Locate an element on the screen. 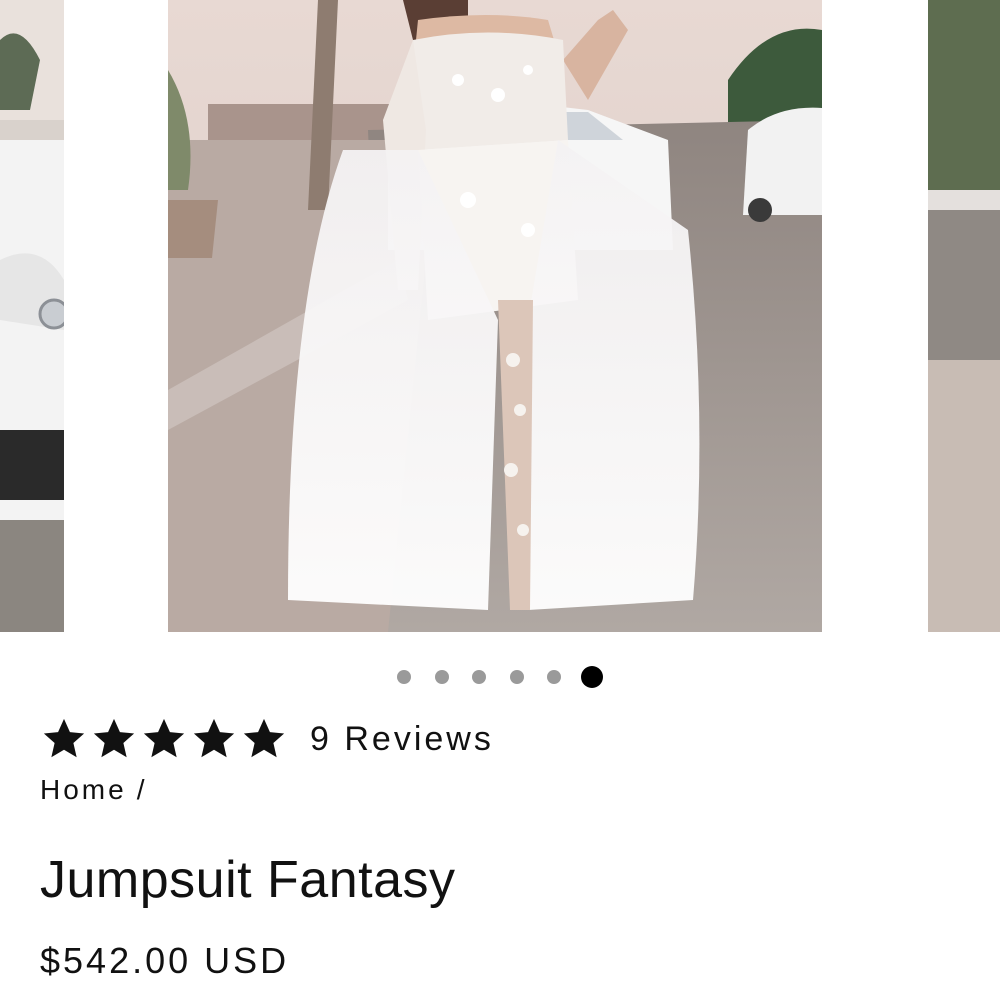 The image size is (1000, 1000). previous-image-art is located at coordinates (32, 316).